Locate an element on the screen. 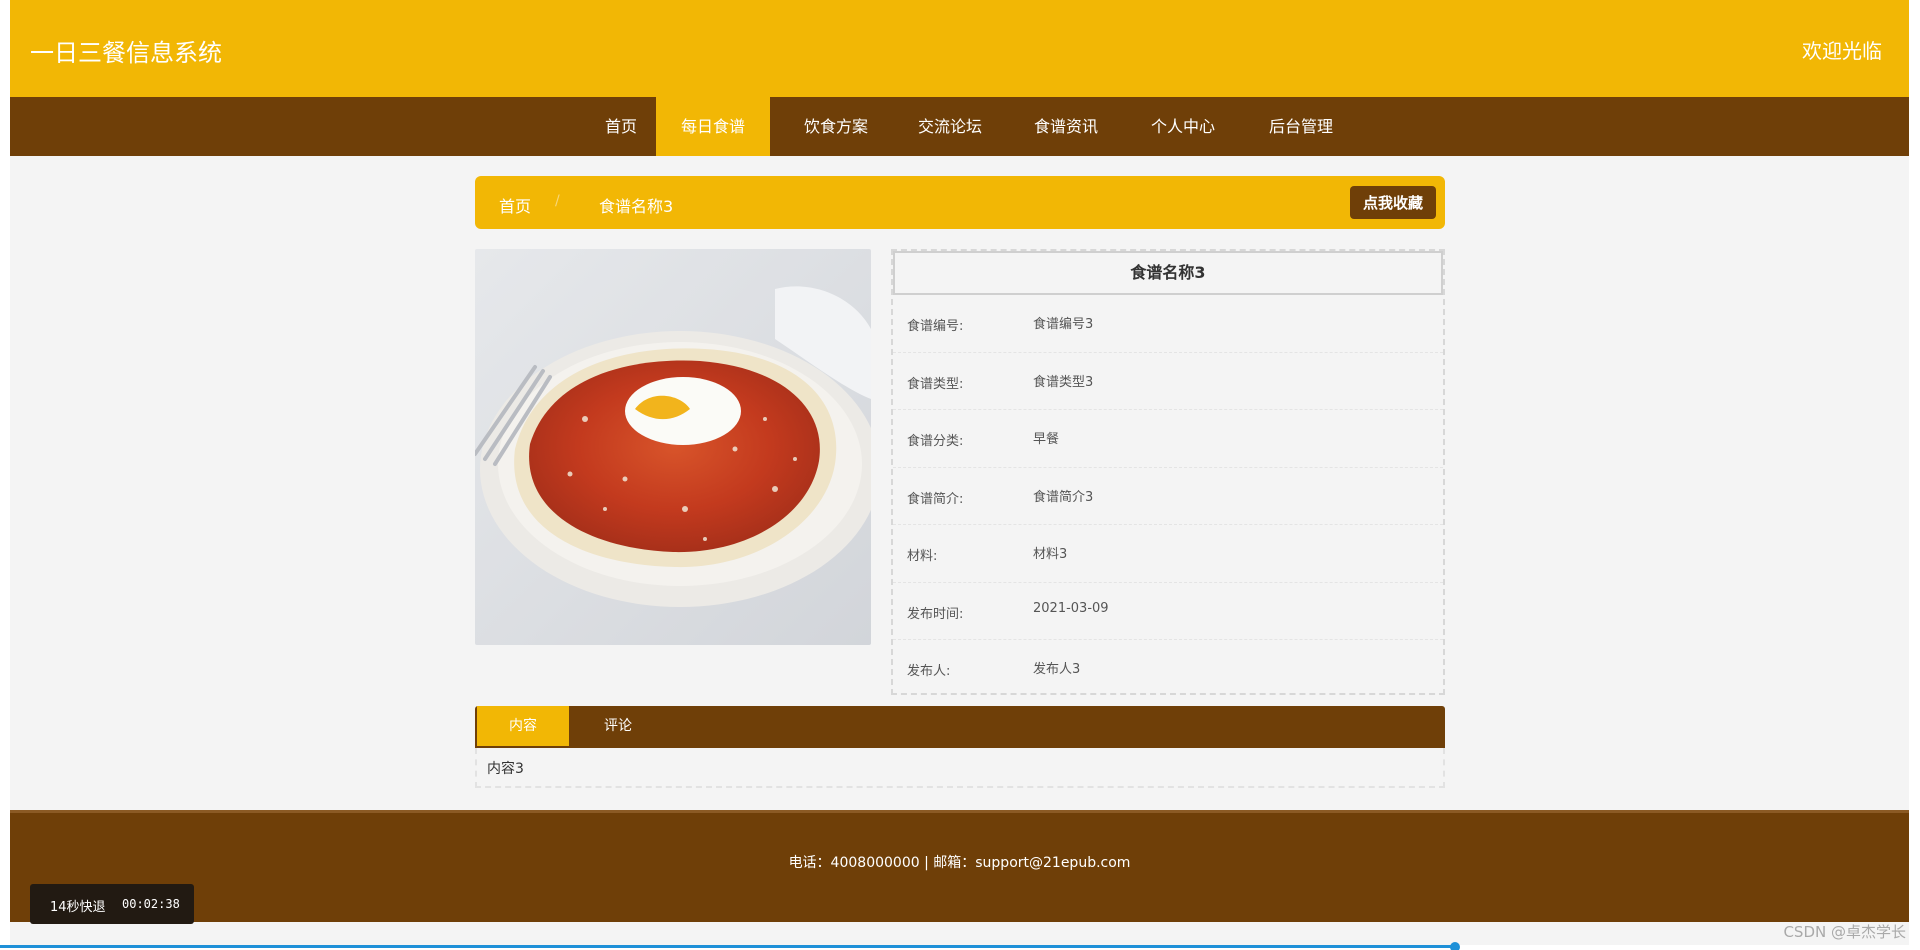 Image resolution: width=1920 pixels, height=950 pixels. nav-item-diet-plans: 饮食方案 is located at coordinates (836, 126).